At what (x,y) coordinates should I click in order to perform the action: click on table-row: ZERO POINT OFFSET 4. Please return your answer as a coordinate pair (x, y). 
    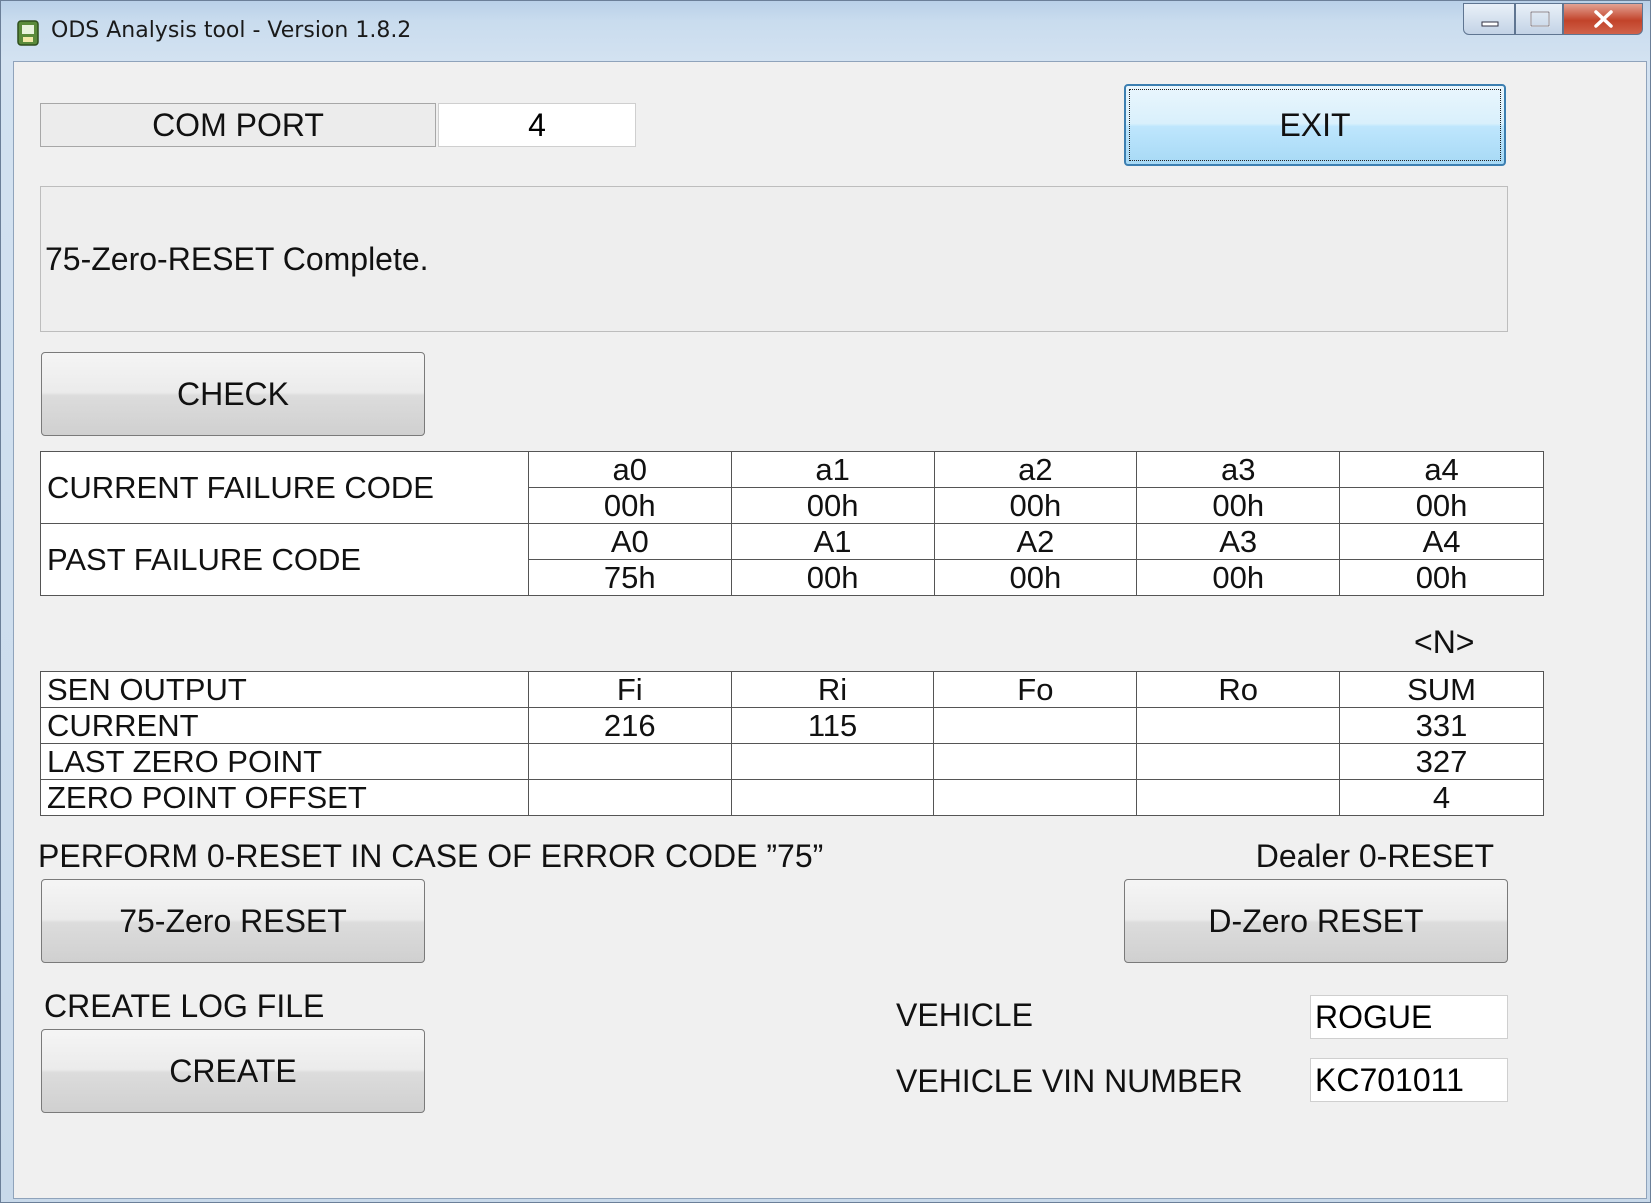
    Looking at the image, I should click on (792, 797).